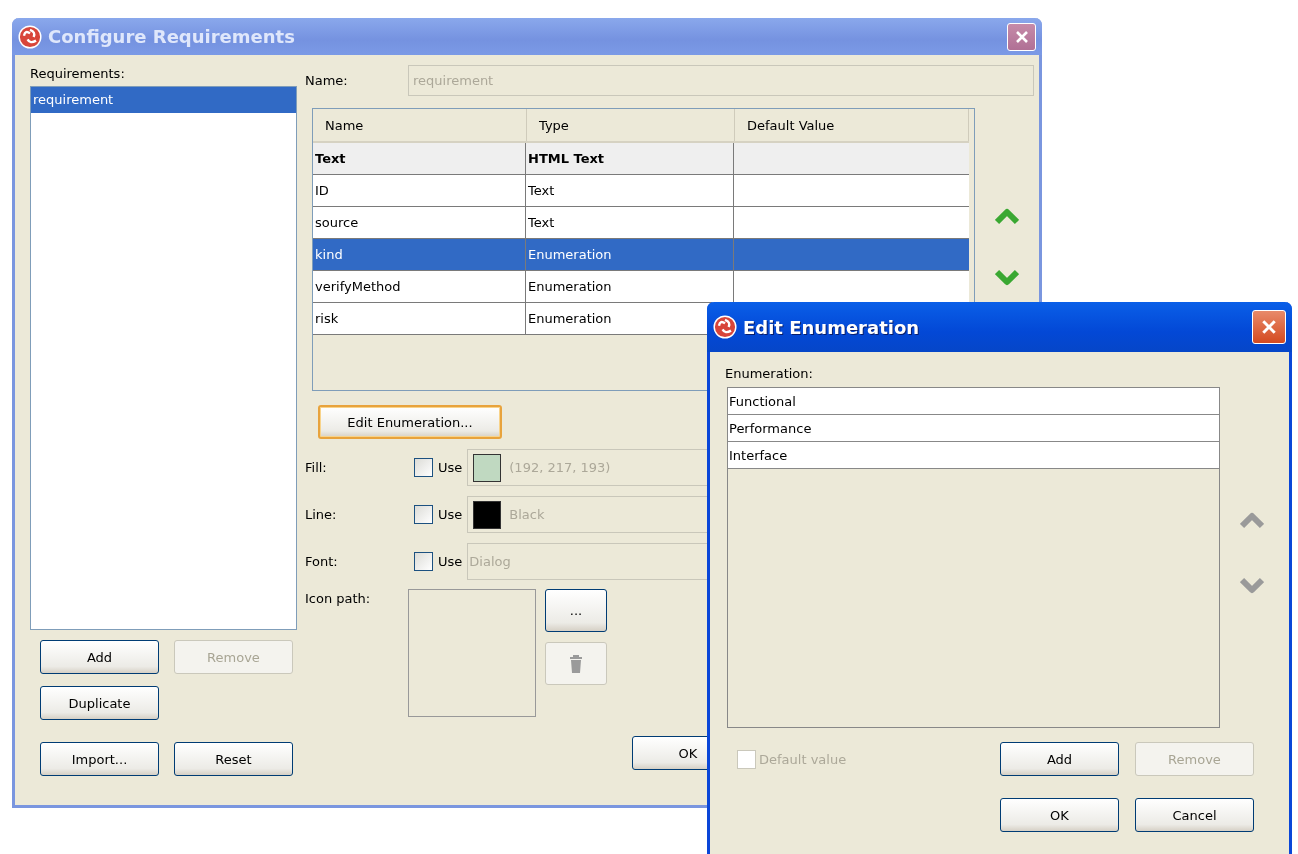  Describe the element at coordinates (172, 36) in the screenshot. I see `window-title: Configure Requirements` at that location.